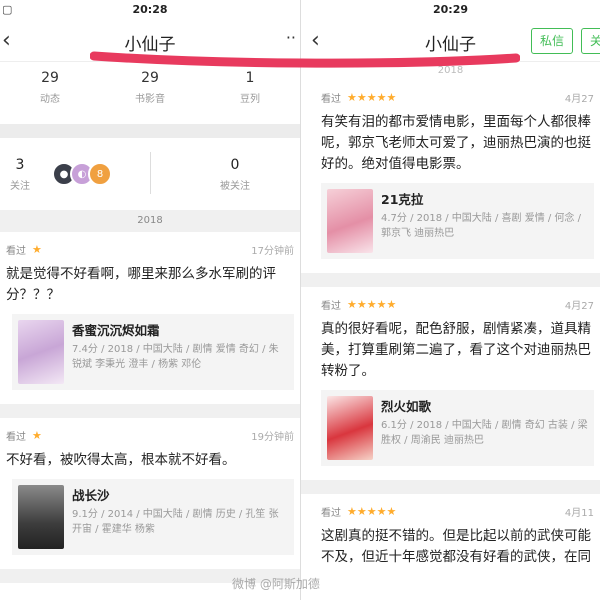  I want to click on followers-label: 被关注, so click(235, 186).